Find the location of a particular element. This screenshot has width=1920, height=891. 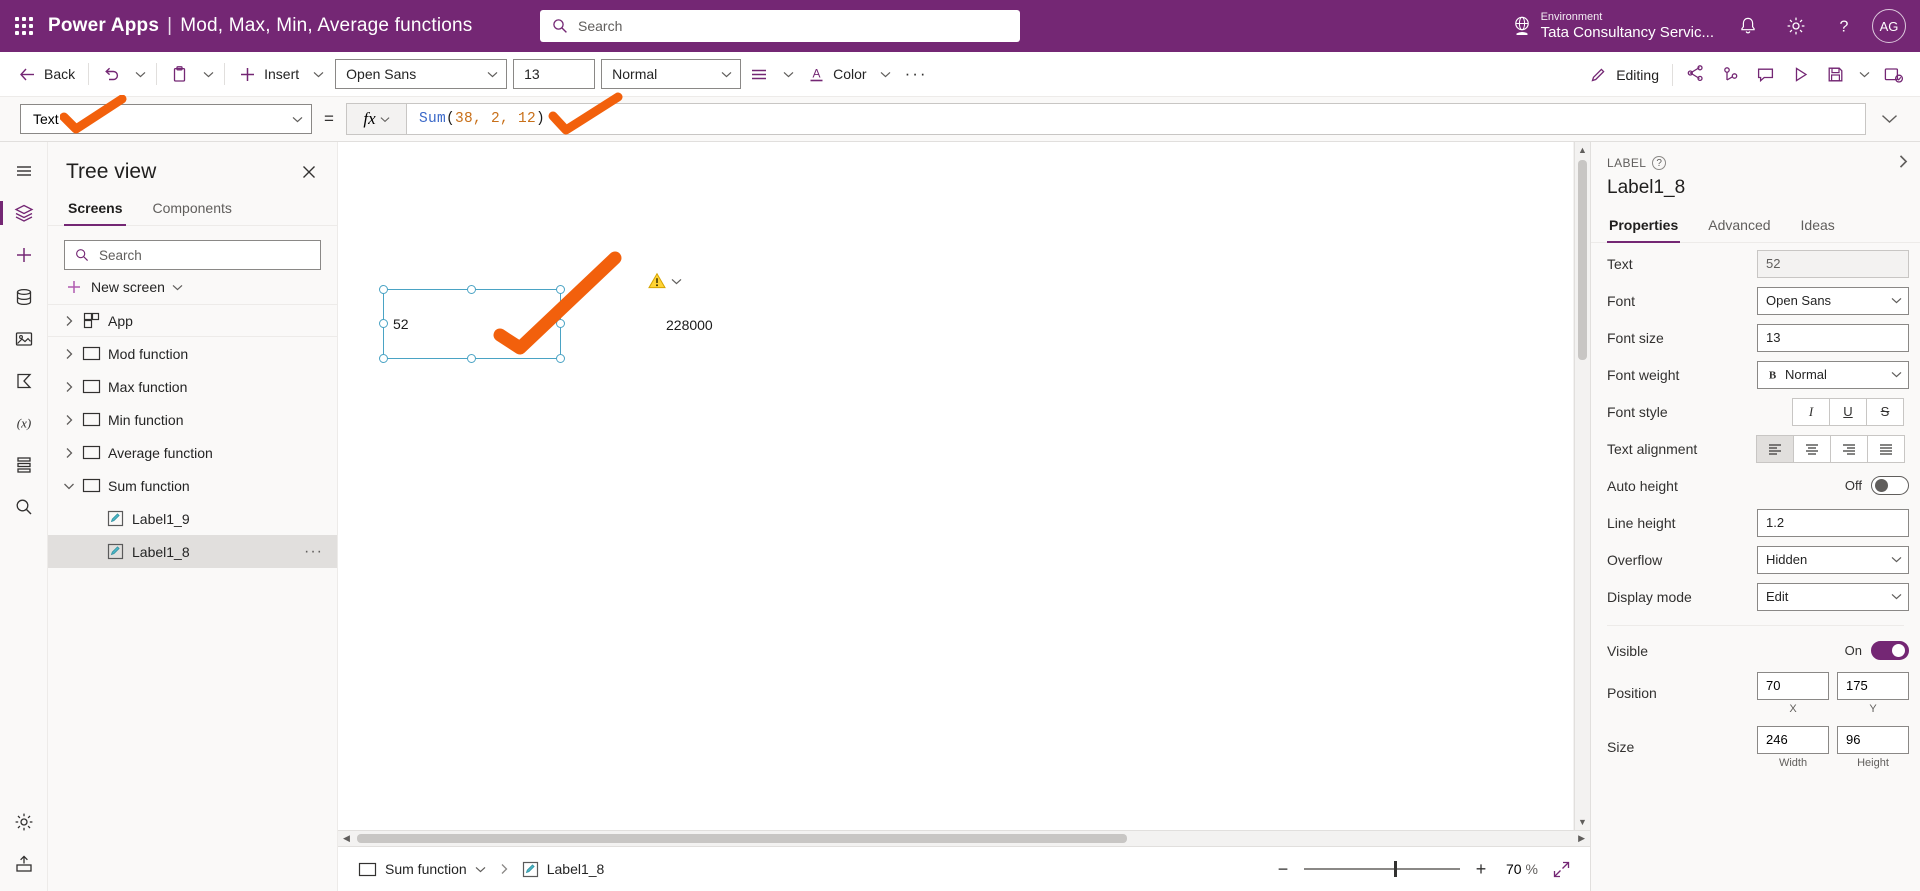

color-button: A Color is located at coordinates (836, 74).